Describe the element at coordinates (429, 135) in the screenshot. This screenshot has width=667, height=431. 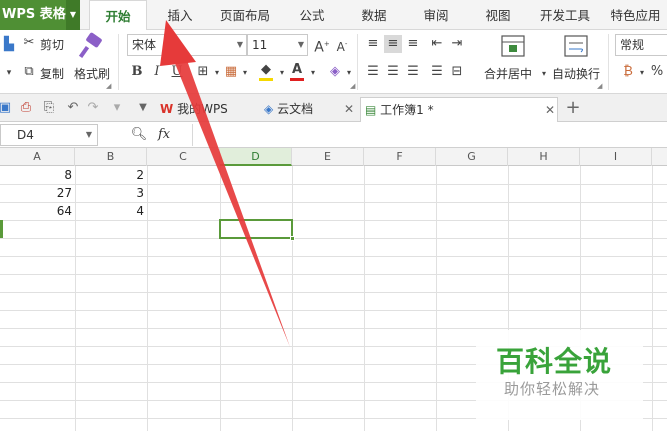
I see `formula-input` at that location.